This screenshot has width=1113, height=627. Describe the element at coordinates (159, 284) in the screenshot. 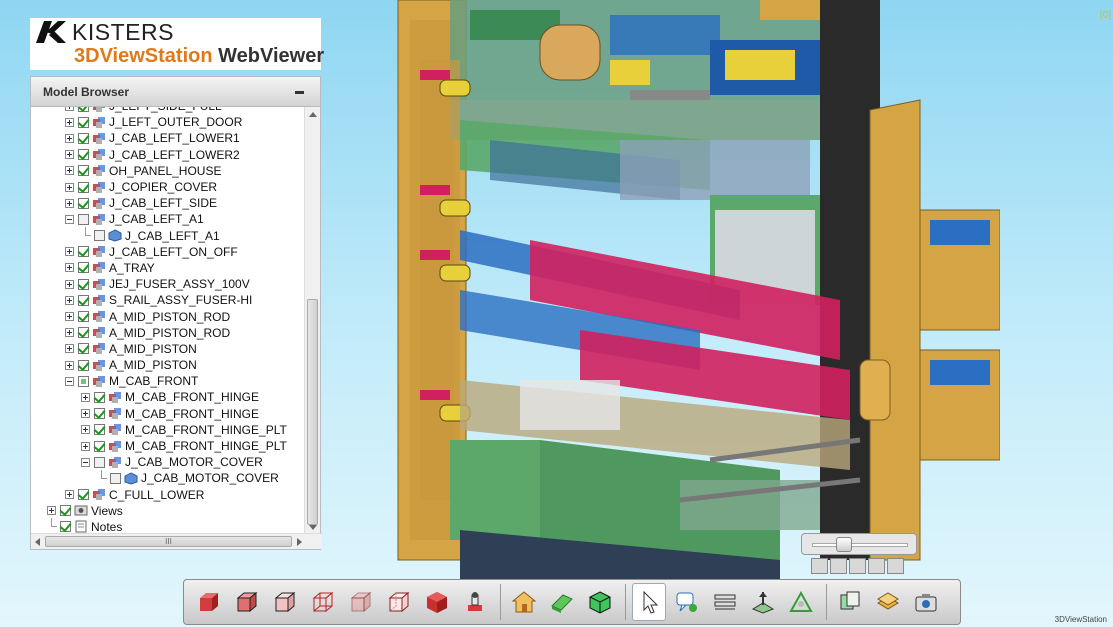

I see `tree-item: JEJ_FUSER_ASSY_100V` at that location.